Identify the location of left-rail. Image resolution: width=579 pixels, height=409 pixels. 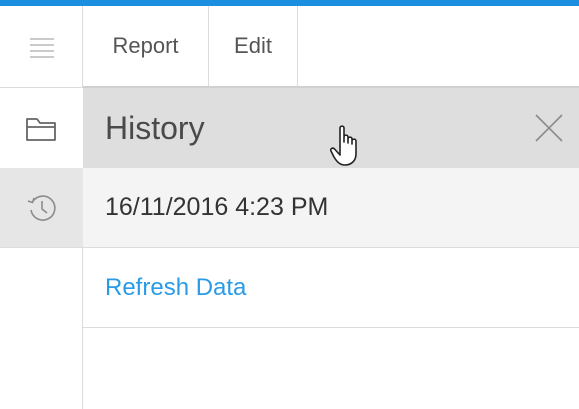
(41, 207).